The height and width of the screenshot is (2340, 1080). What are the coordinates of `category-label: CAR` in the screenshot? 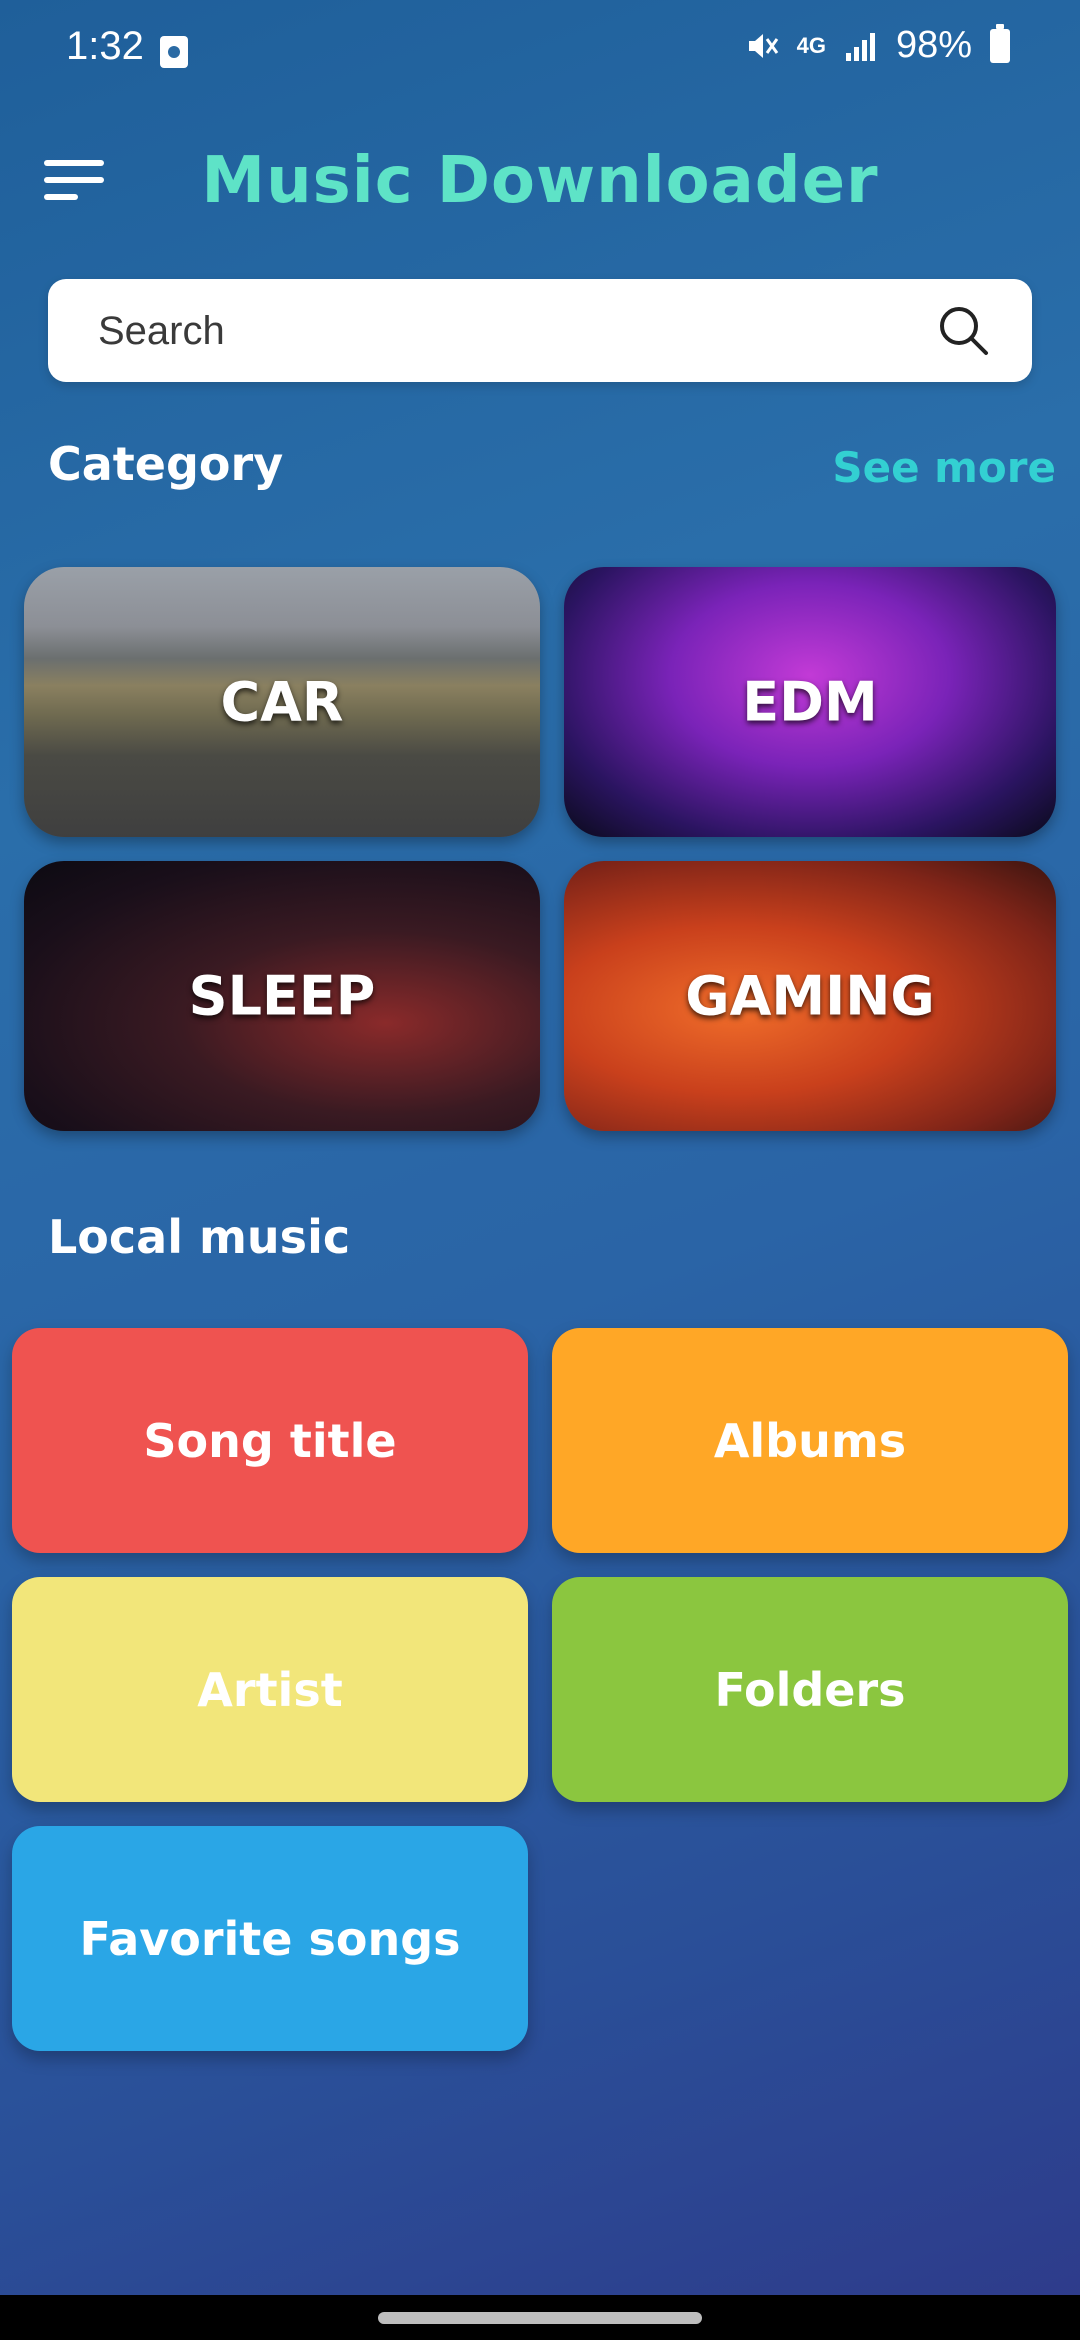 It's located at (282, 702).